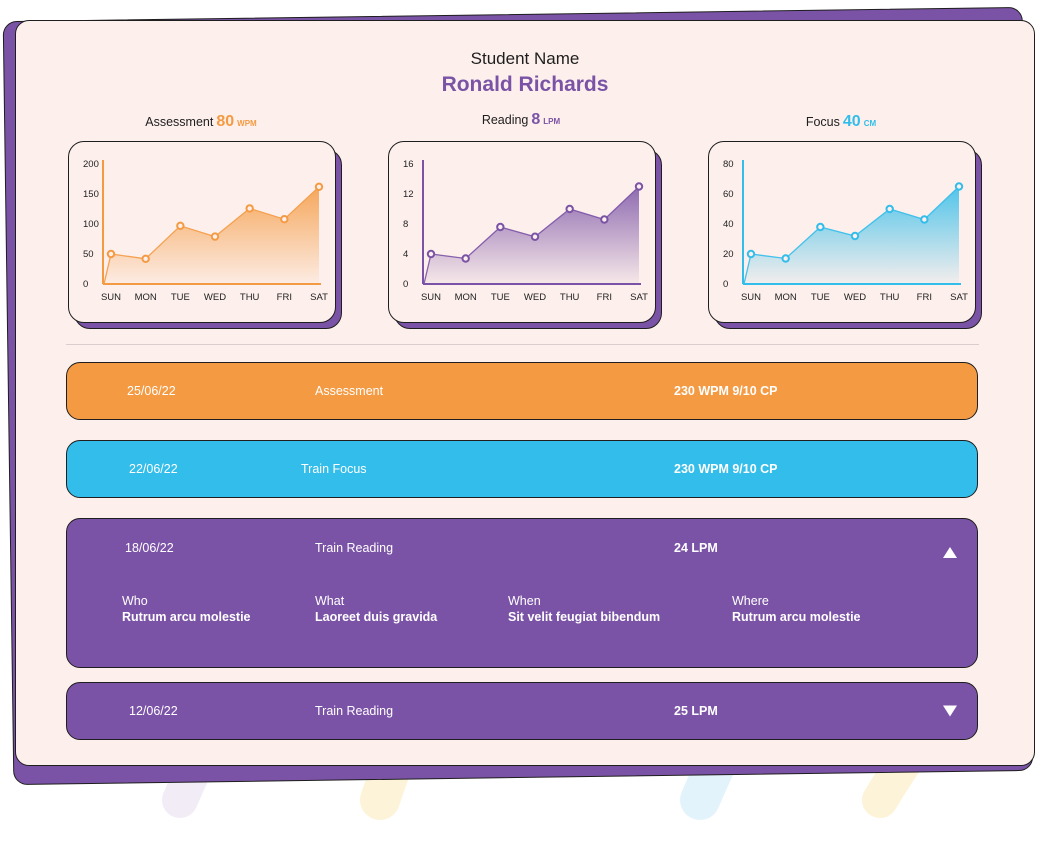 This screenshot has height=841, width=1047. Describe the element at coordinates (845, 231) in the screenshot. I see `focus-chart-svg: 0 20 40 60 80 SUN MON TUE WED THU FRI SAT` at that location.